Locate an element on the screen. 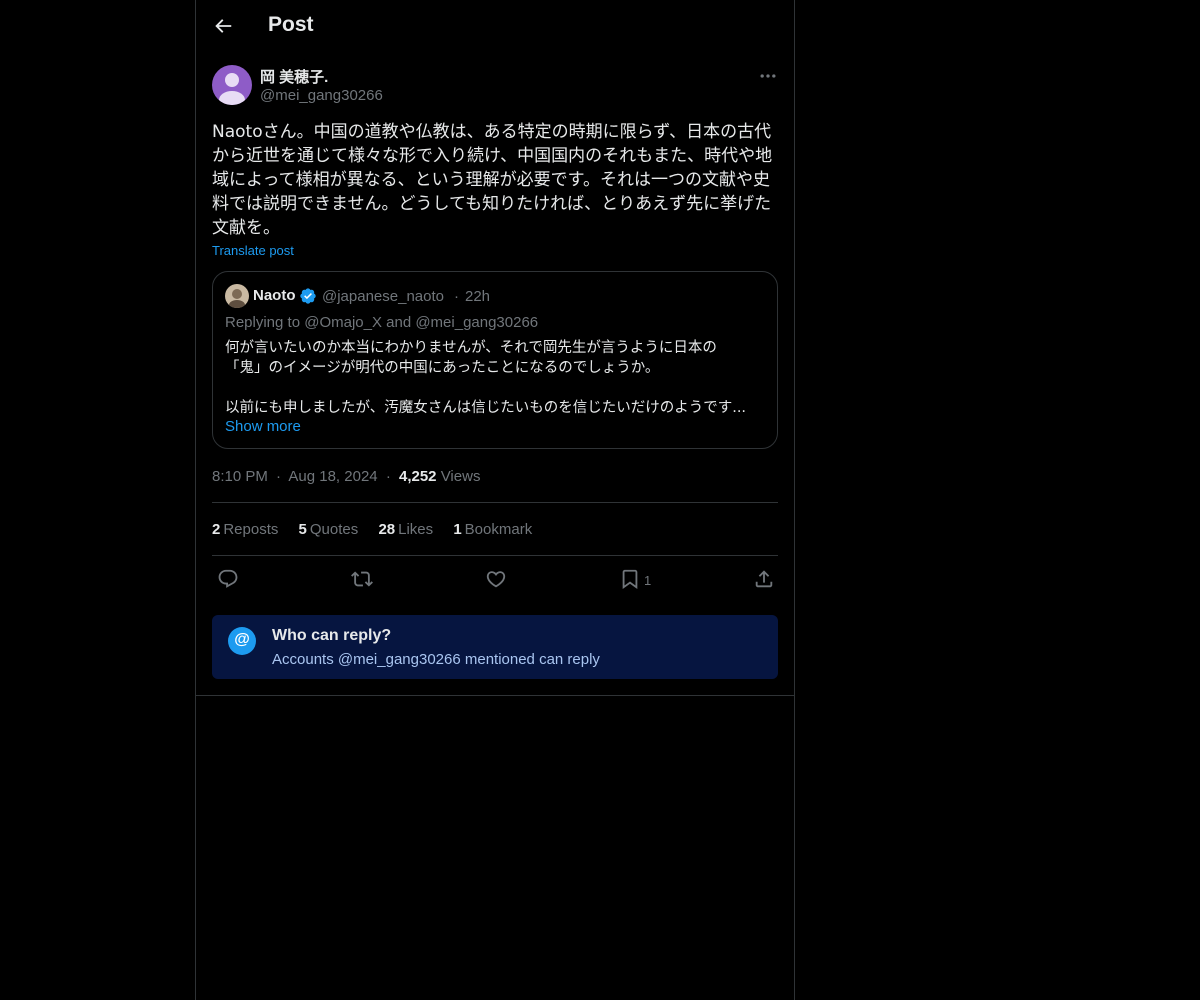 Image resolution: width=1200 pixels, height=1000 pixels. bookmarks-stat: 1 Bookmark is located at coordinates (492, 529).